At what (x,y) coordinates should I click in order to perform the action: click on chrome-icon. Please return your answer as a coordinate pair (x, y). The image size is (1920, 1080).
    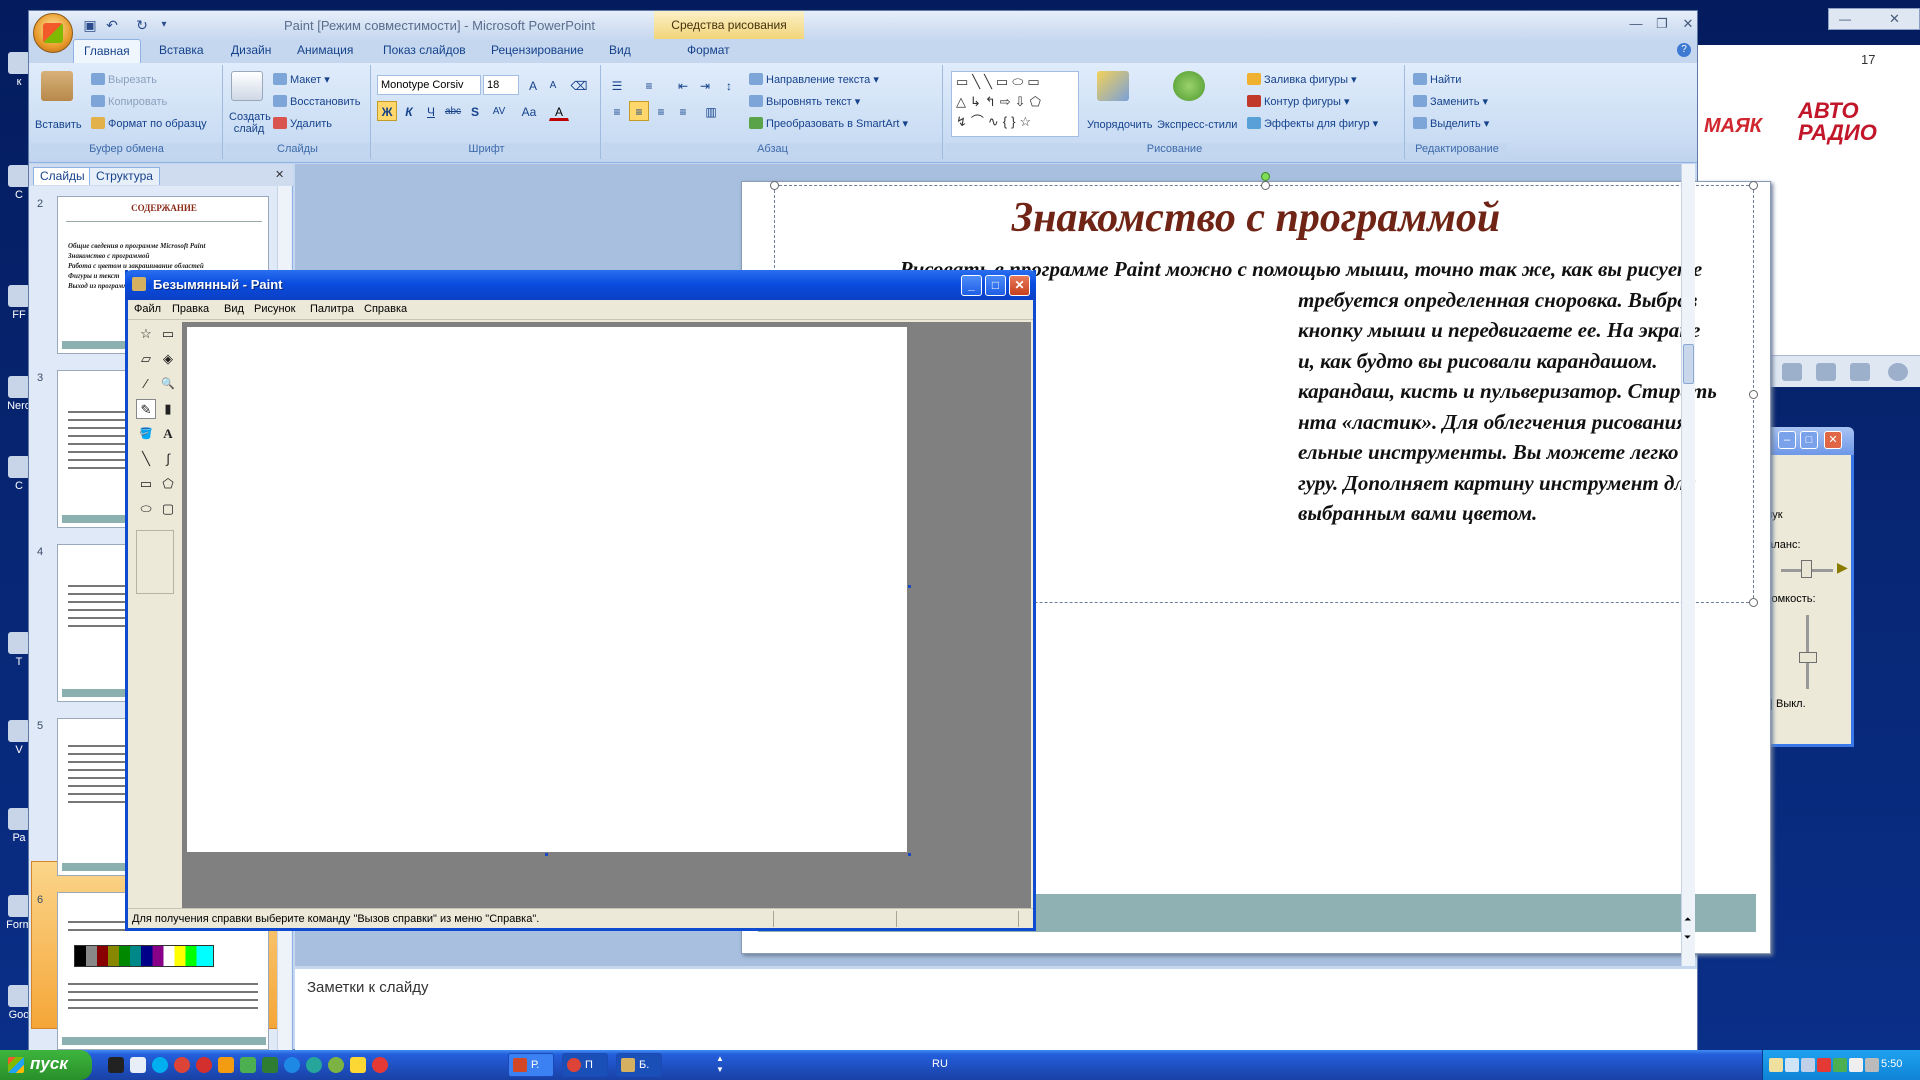
    Looking at the image, I should click on (182, 1065).